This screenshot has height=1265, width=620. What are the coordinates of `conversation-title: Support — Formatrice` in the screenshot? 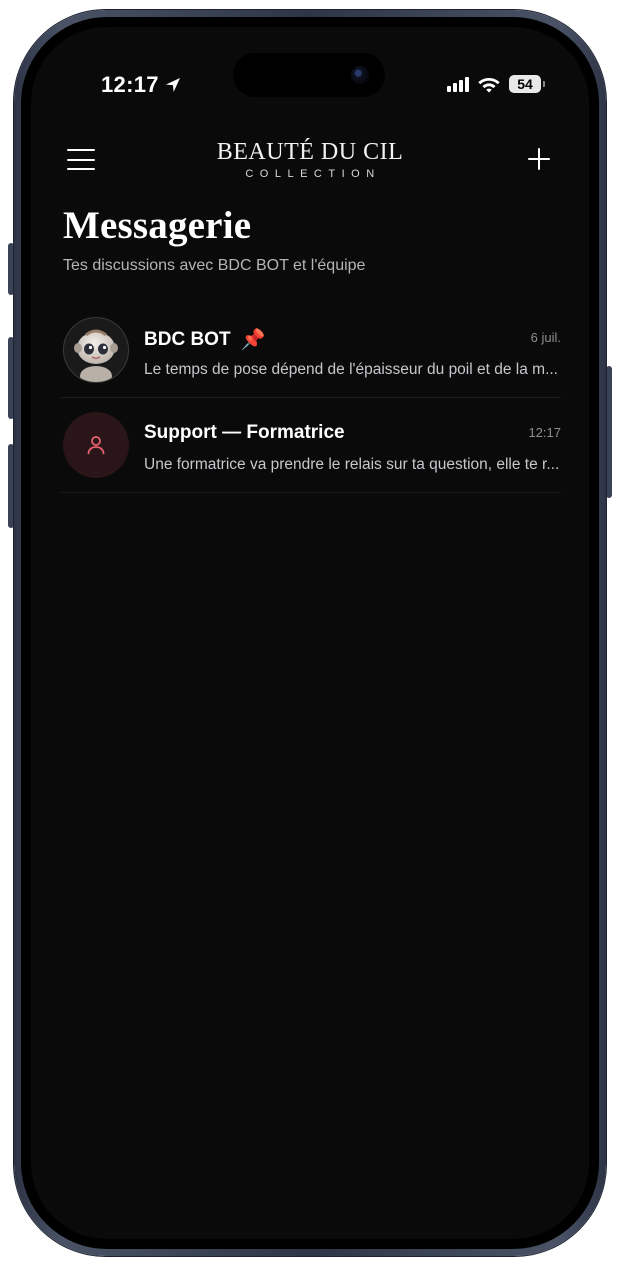 It's located at (244, 433).